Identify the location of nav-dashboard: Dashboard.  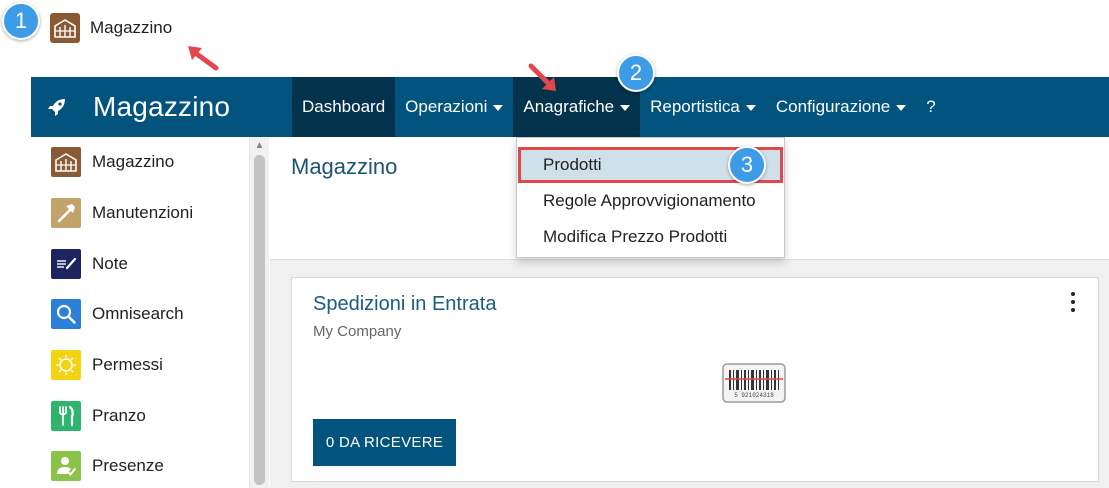
(344, 107).